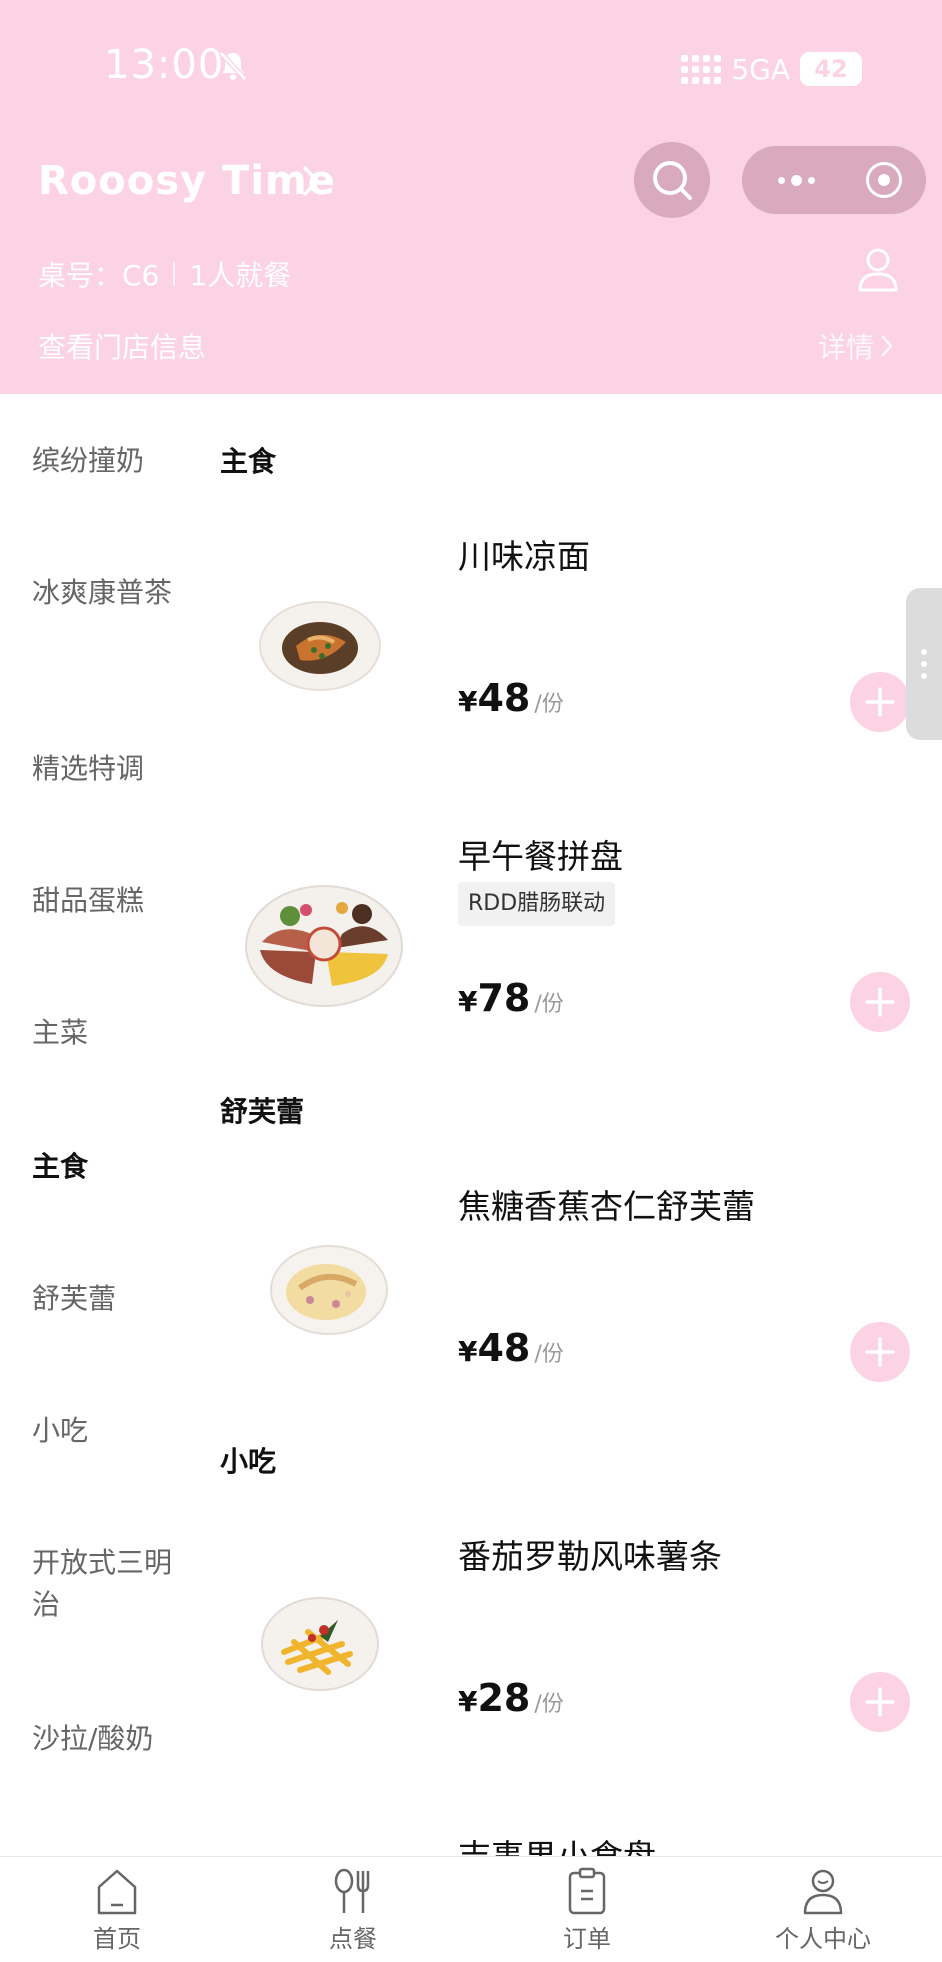  What do you see at coordinates (760, 69) in the screenshot?
I see `network-type: 5GA` at bounding box center [760, 69].